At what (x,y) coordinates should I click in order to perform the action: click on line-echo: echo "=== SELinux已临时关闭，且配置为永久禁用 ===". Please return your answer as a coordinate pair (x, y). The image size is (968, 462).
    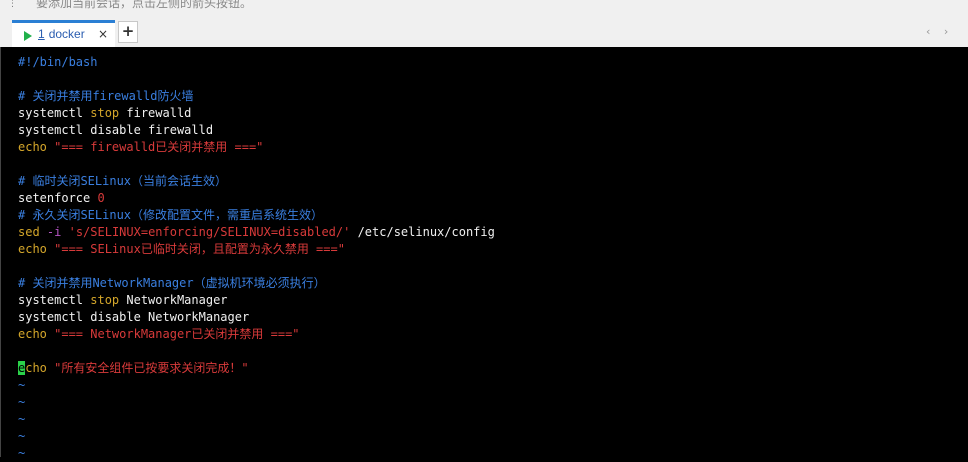
    Looking at the image, I should click on (181, 249).